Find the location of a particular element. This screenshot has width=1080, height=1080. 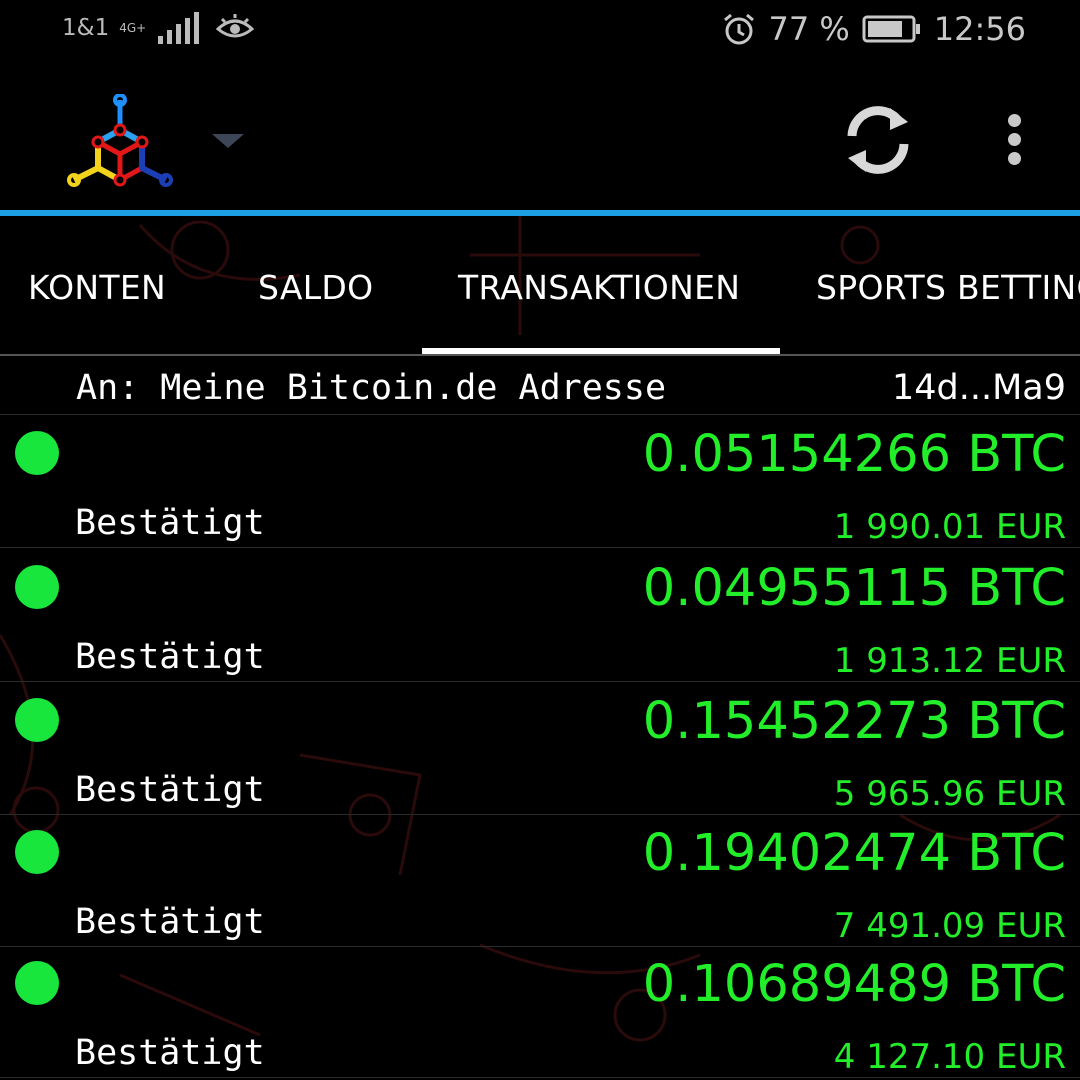

transaction-row: 0.19402474 BTC Bestätigt 7 491.09 EUR is located at coordinates (540, 880).